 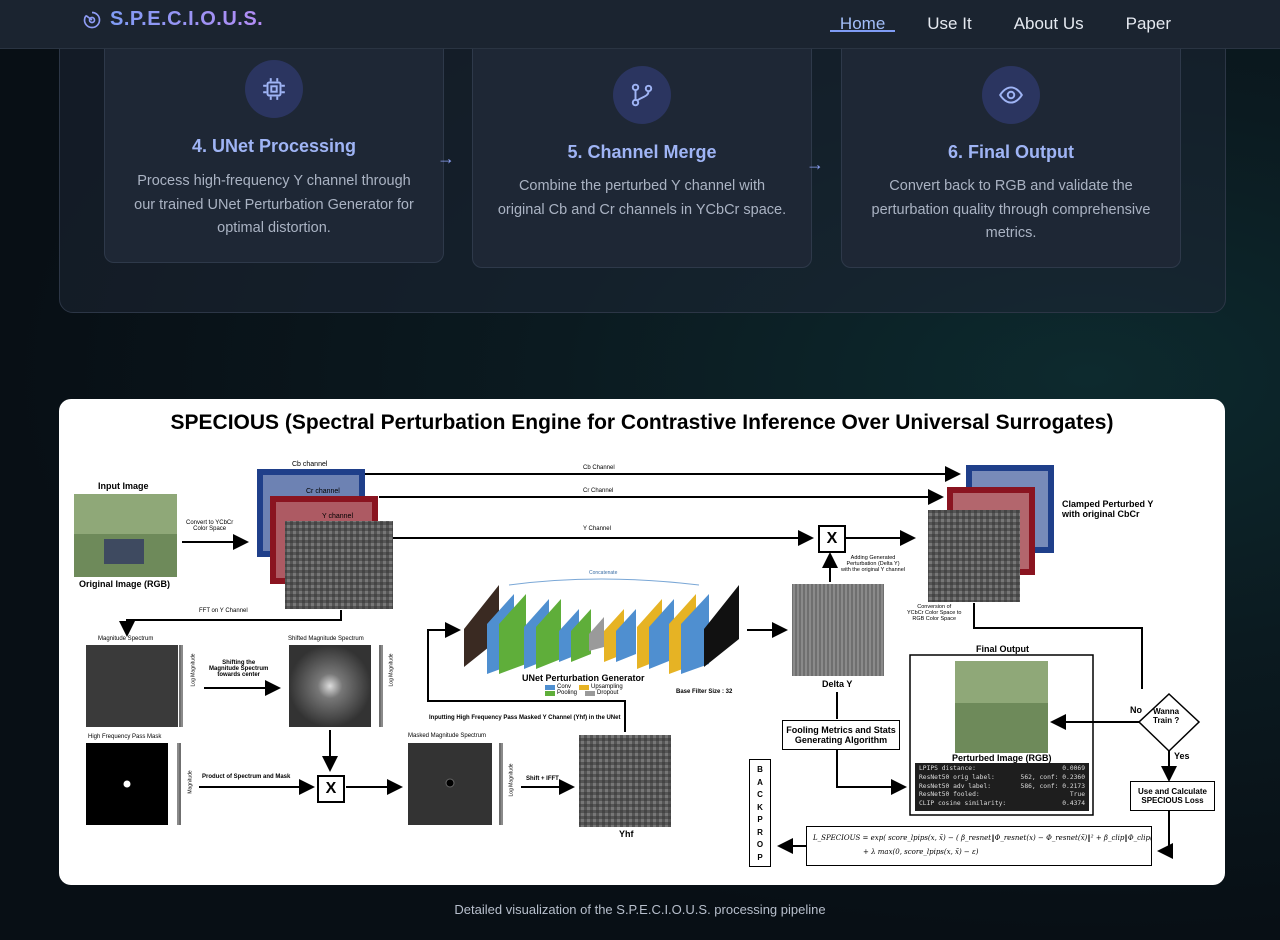 I want to click on backprop-letter: O, so click(x=760, y=844).